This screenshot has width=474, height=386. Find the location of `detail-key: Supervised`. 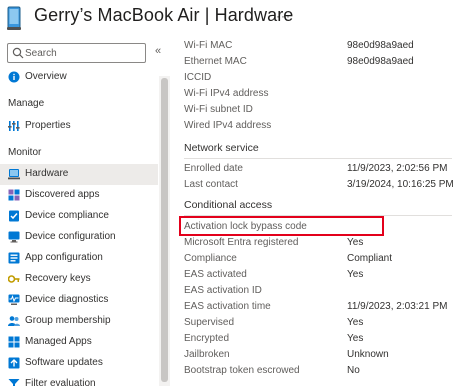

detail-key: Supervised is located at coordinates (209, 322).